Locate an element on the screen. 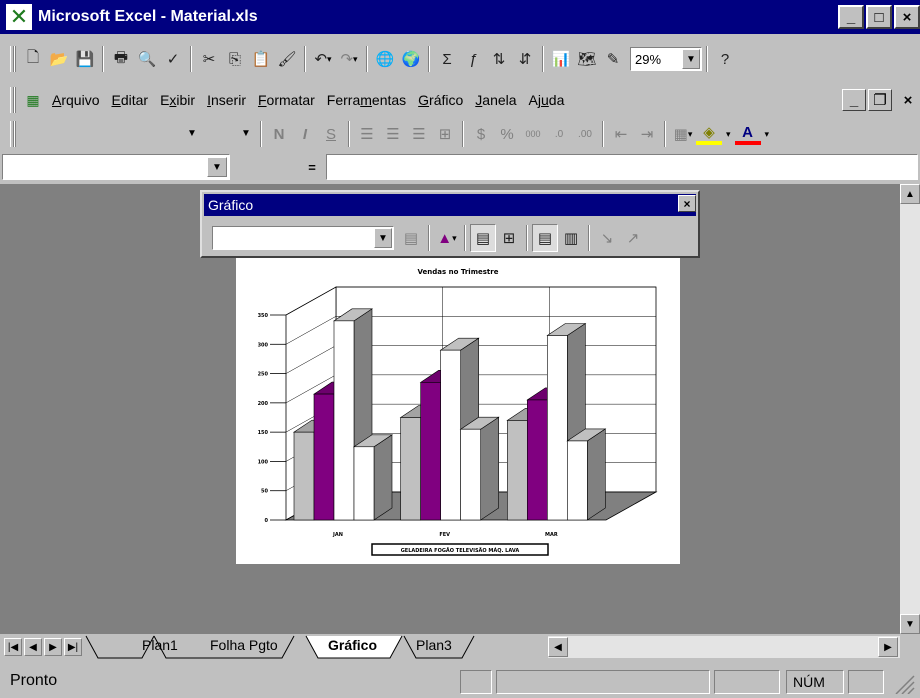 The width and height of the screenshot is (920, 698). new-icon: 🗋 is located at coordinates (33, 59).